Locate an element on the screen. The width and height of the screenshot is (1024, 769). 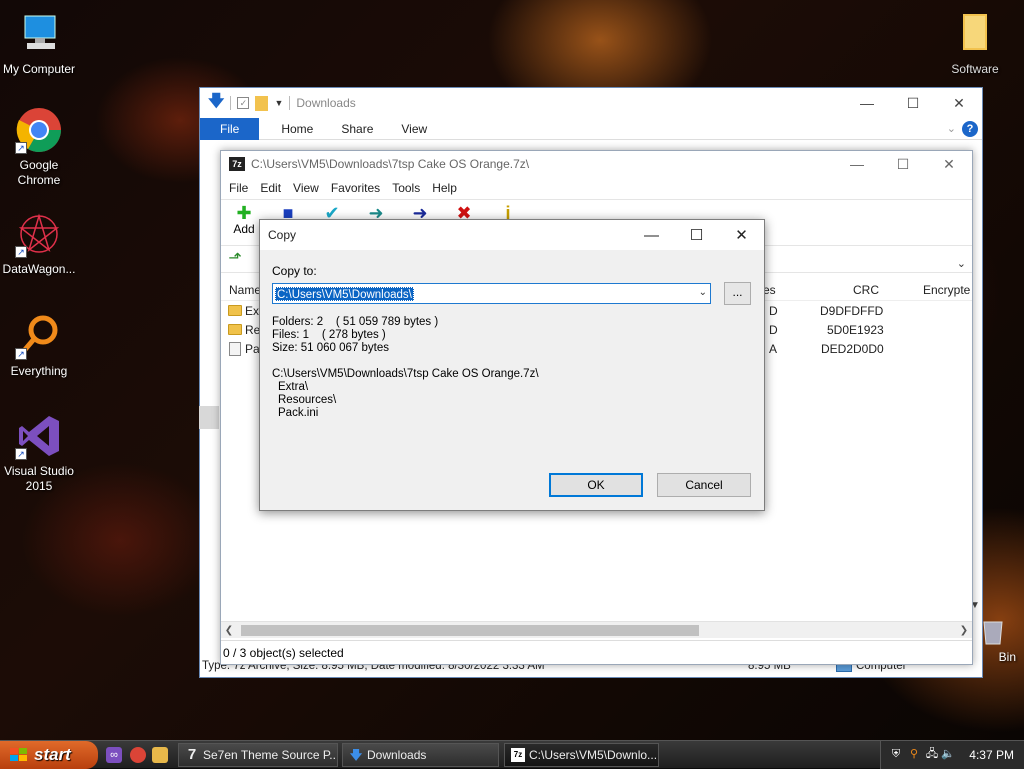
scrollbar-thumb is located at coordinates (470, 630).